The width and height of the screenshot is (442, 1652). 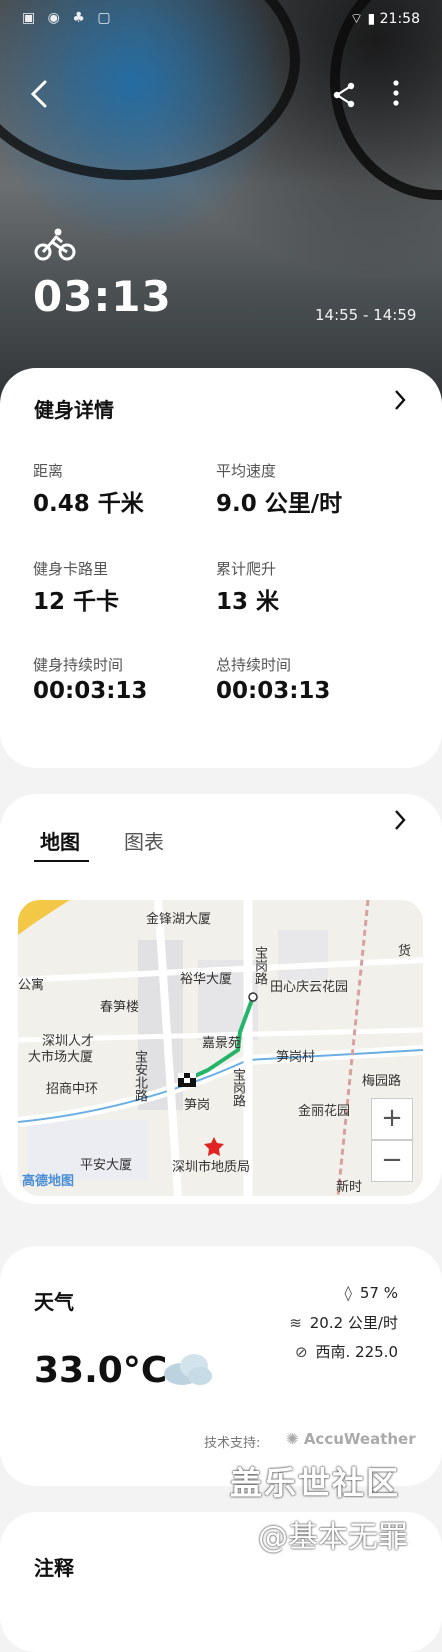 I want to click on accuweather-logo: ✺ AccuWeather, so click(x=351, y=1439).